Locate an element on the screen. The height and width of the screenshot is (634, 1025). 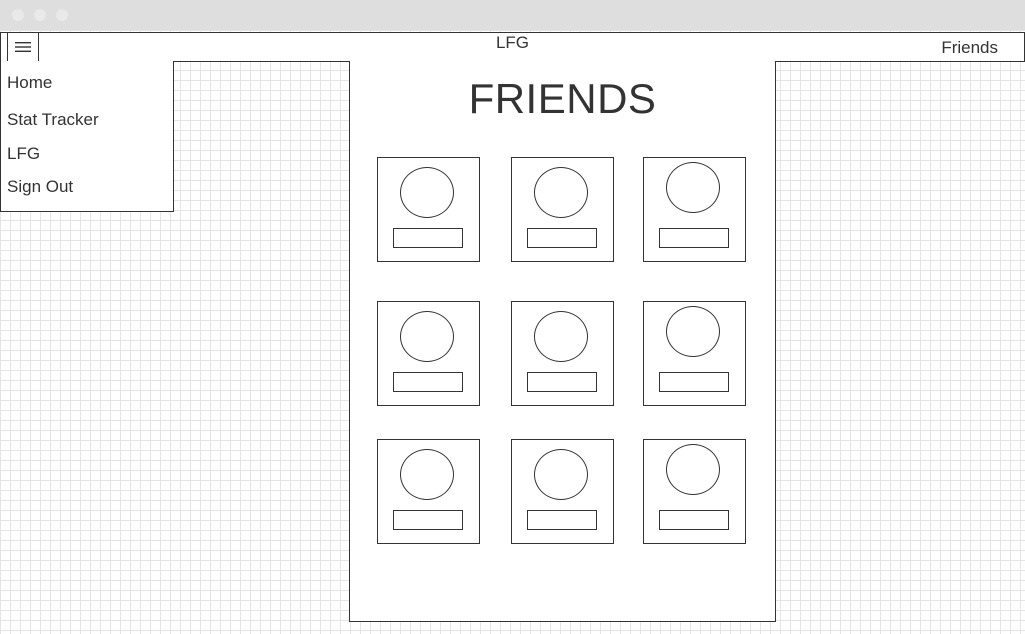
side-menu: Home Stat Tracker LFG Sign Out is located at coordinates (87, 136).